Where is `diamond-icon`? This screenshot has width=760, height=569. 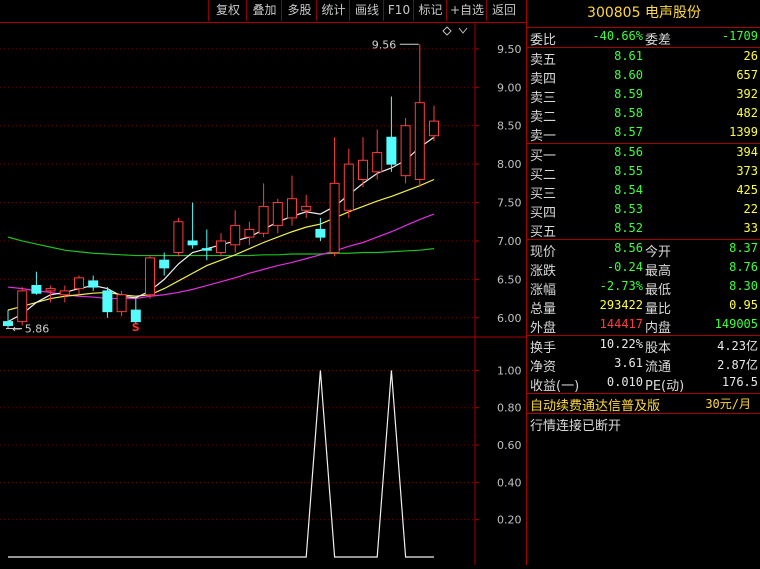
diamond-icon is located at coordinates (447, 31).